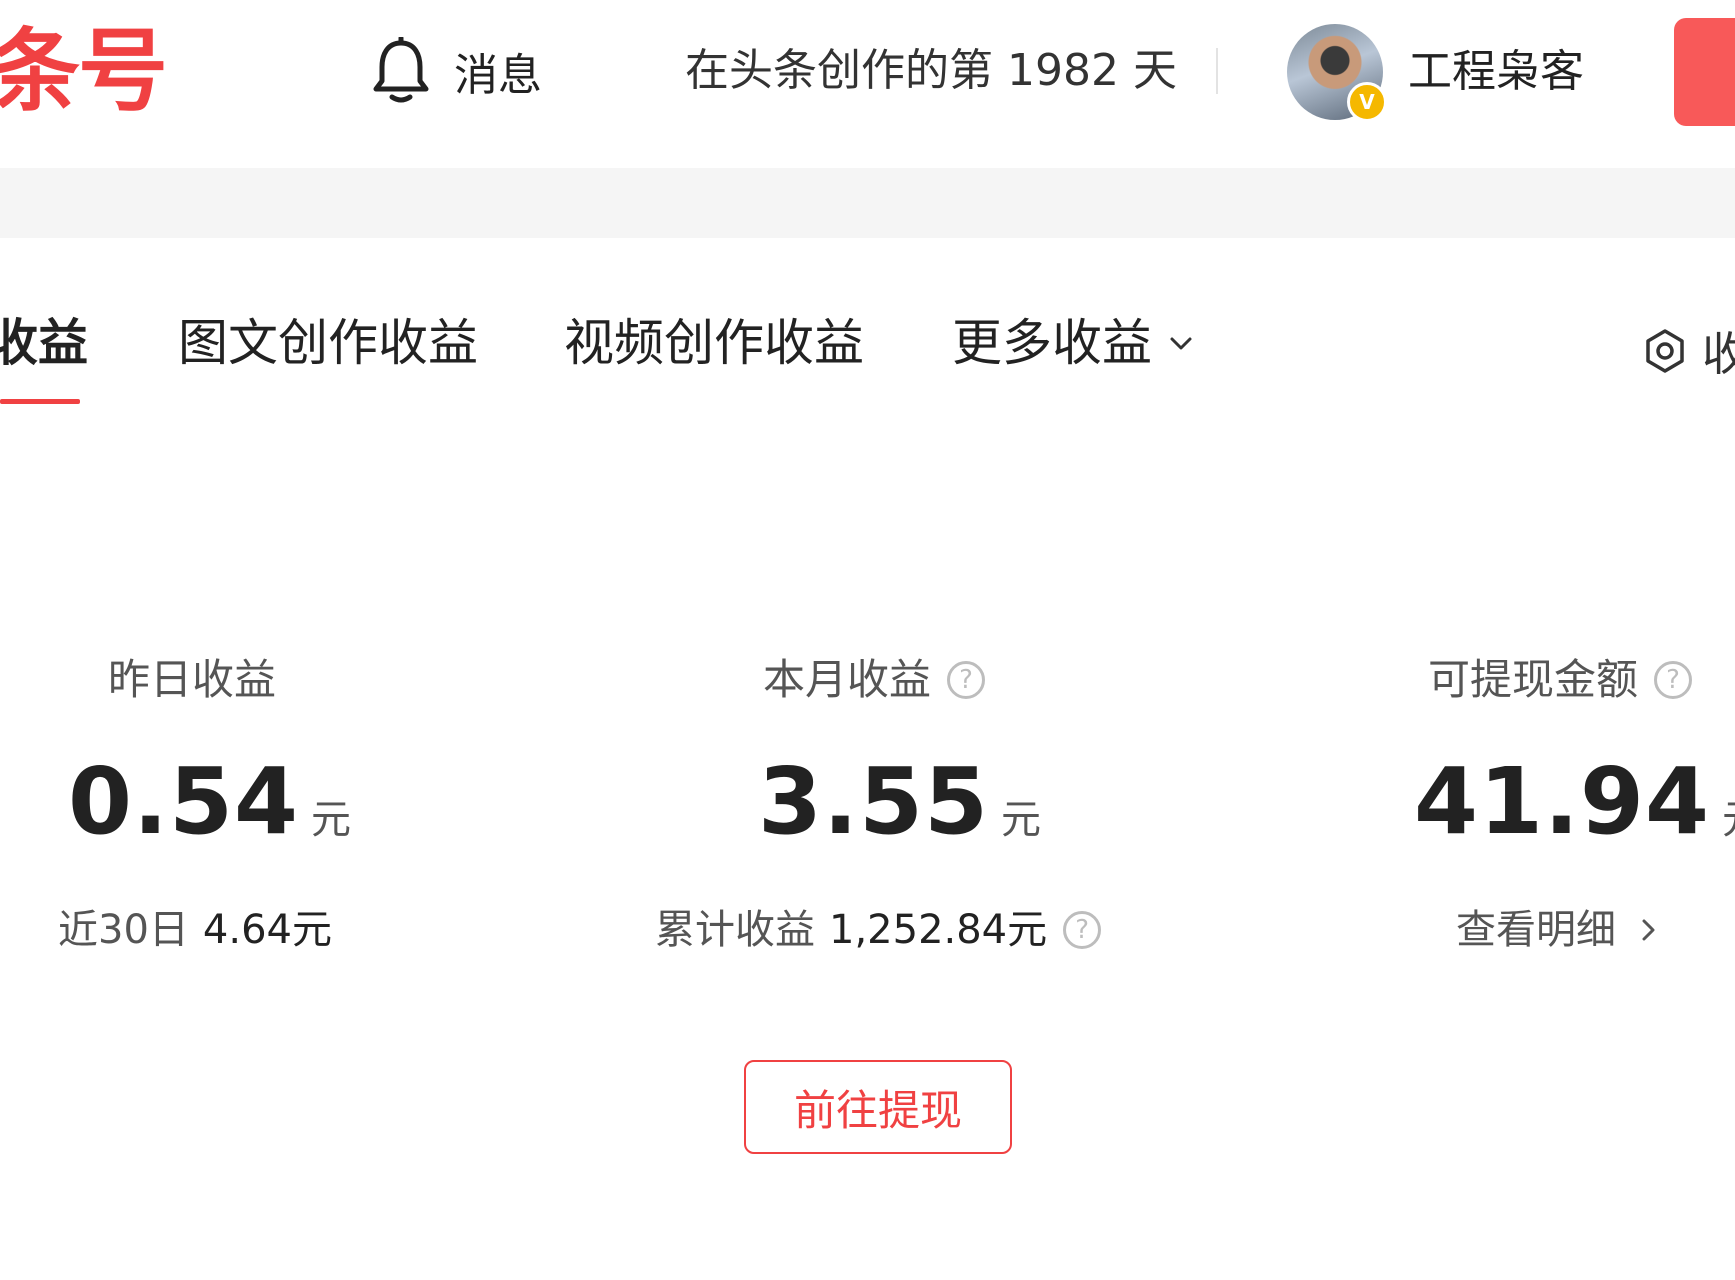 The width and height of the screenshot is (1735, 1280). I want to click on top-header: 条号 消息 在头条创作的第 1982 天 V 工程枭客, so click(867, 84).